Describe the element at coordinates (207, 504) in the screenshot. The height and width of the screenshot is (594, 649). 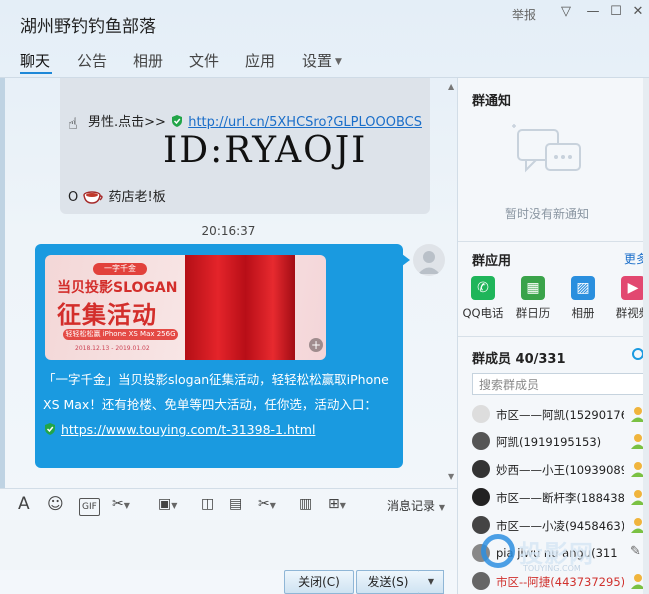
I see `shake-icon: ◫` at that location.